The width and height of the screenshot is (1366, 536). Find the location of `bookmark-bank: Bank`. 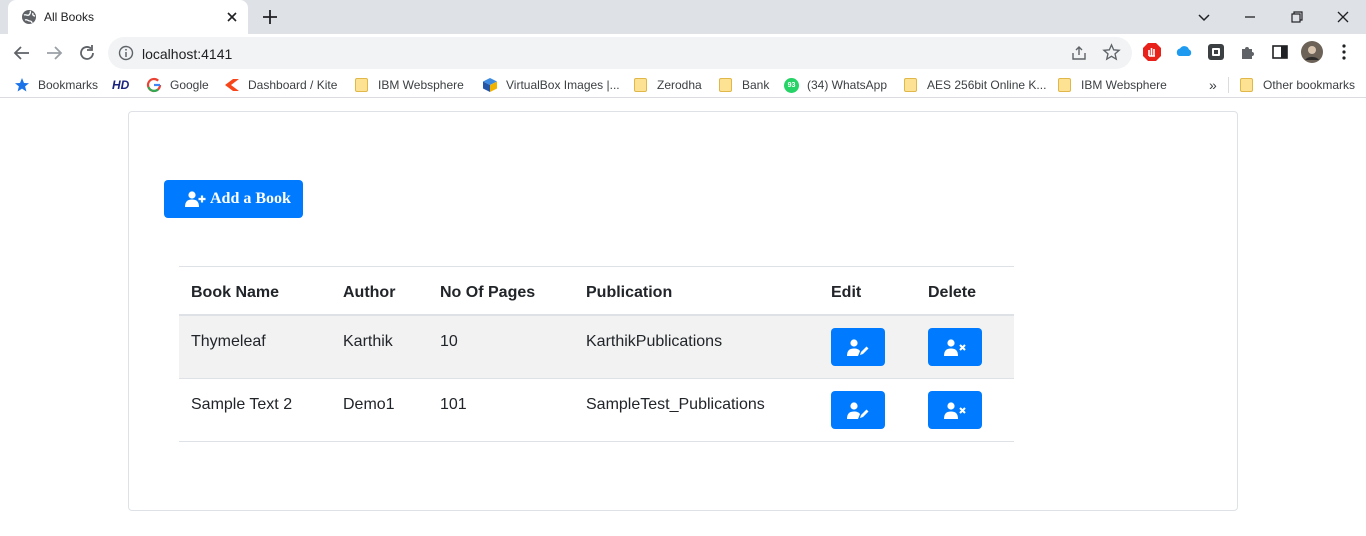

bookmark-bank: Bank is located at coordinates (744, 85).